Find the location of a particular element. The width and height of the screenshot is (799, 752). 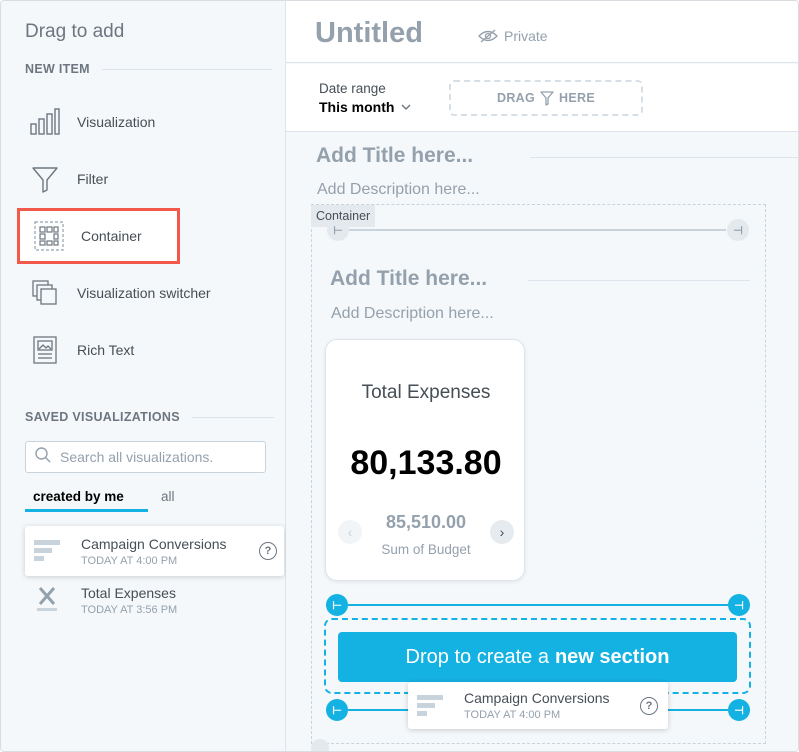

new-item-container: Container is located at coordinates (154, 236).